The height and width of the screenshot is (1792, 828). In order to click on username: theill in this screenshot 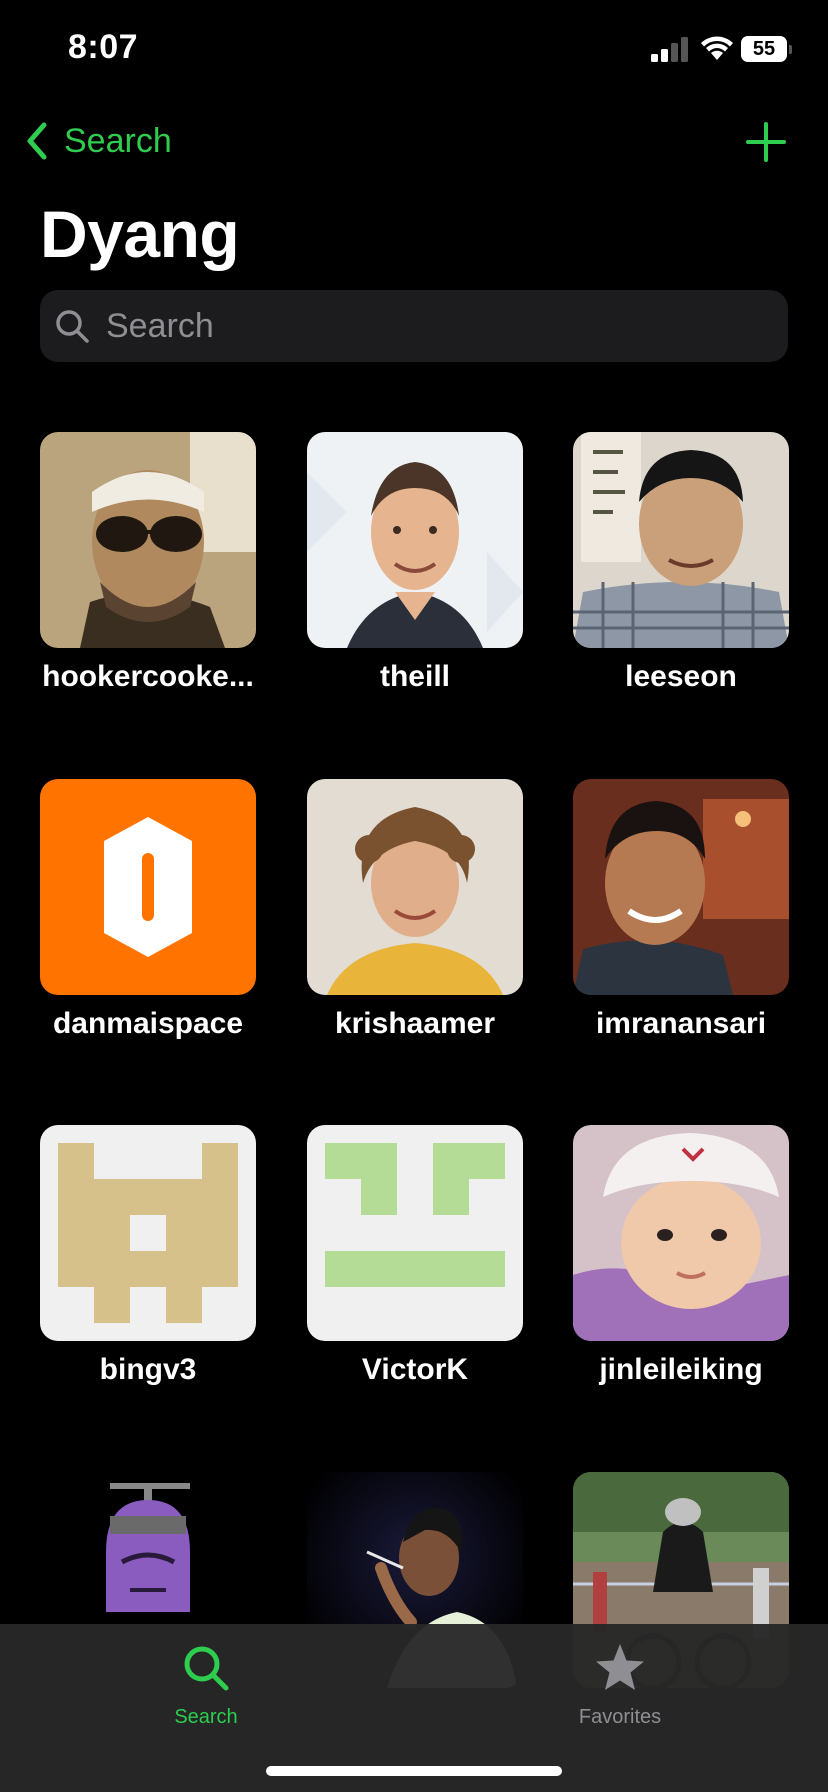, I will do `click(414, 676)`.